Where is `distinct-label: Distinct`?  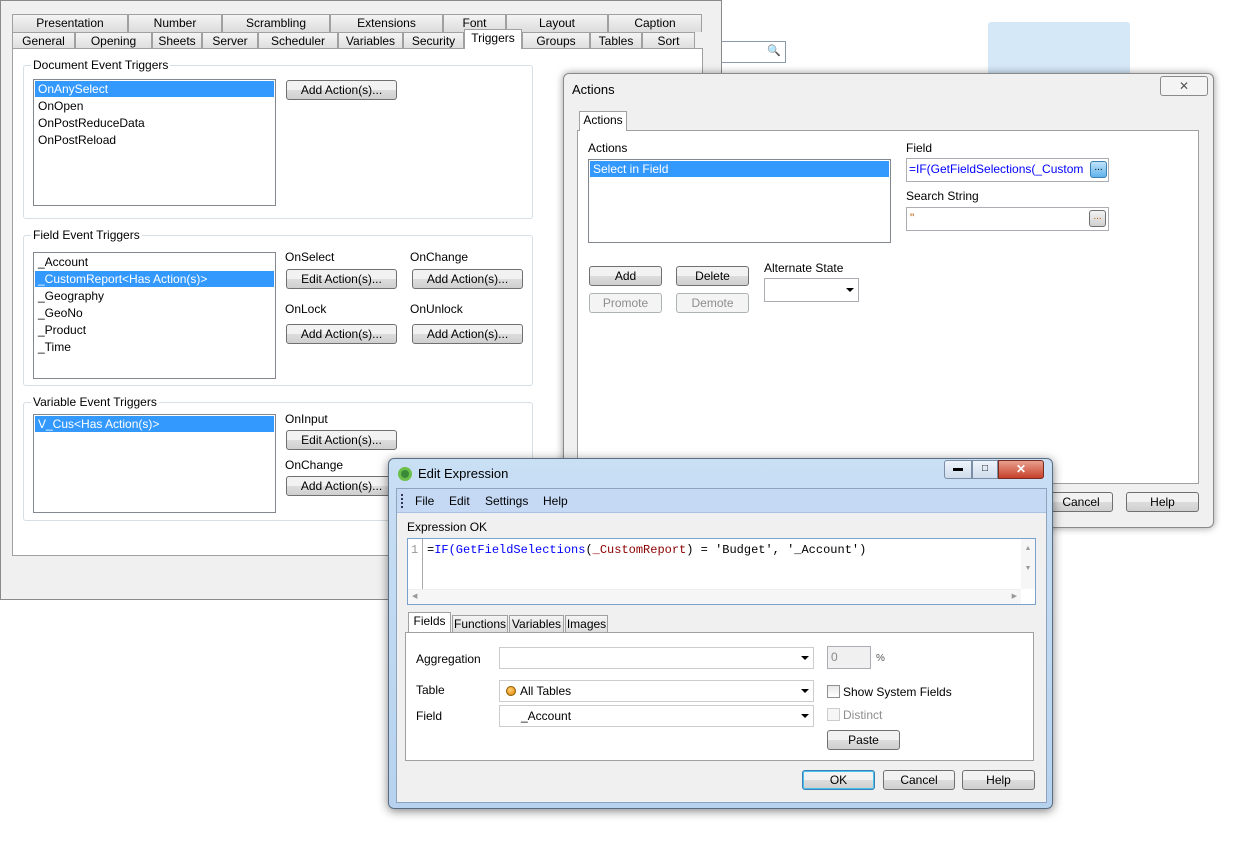 distinct-label: Distinct is located at coordinates (863, 715).